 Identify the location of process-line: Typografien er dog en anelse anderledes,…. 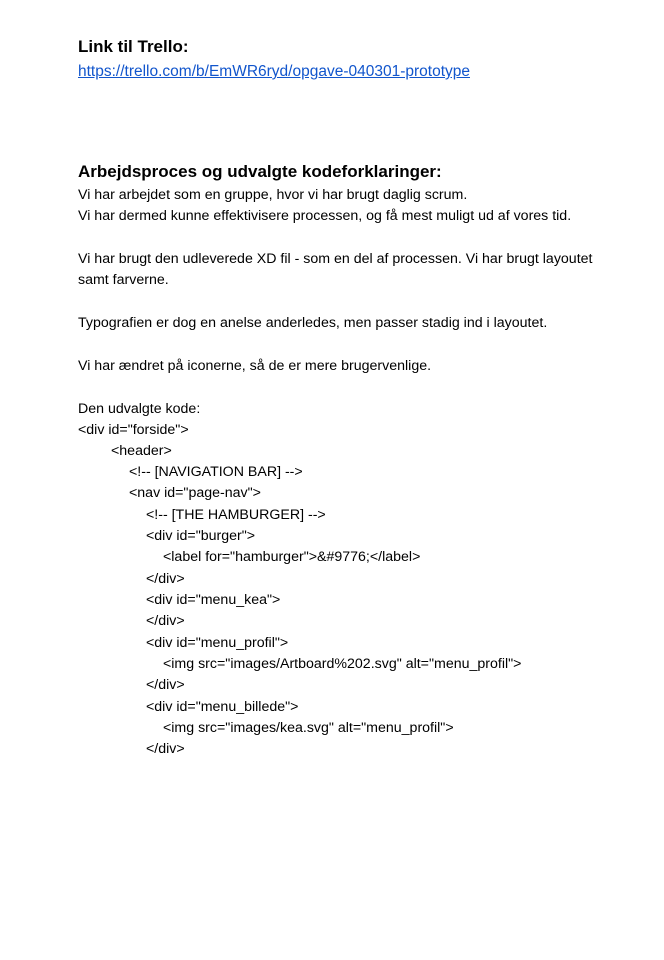
(313, 323).